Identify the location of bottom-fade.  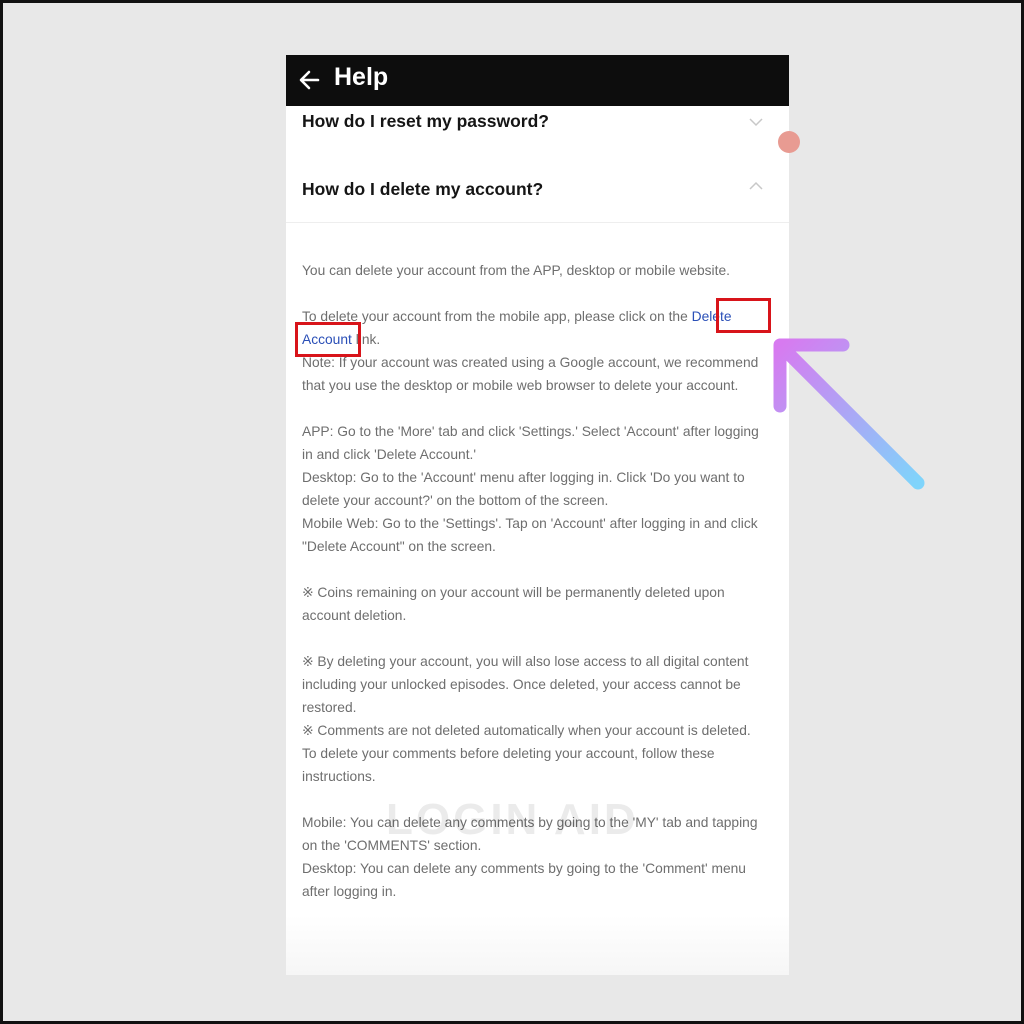
(537, 945).